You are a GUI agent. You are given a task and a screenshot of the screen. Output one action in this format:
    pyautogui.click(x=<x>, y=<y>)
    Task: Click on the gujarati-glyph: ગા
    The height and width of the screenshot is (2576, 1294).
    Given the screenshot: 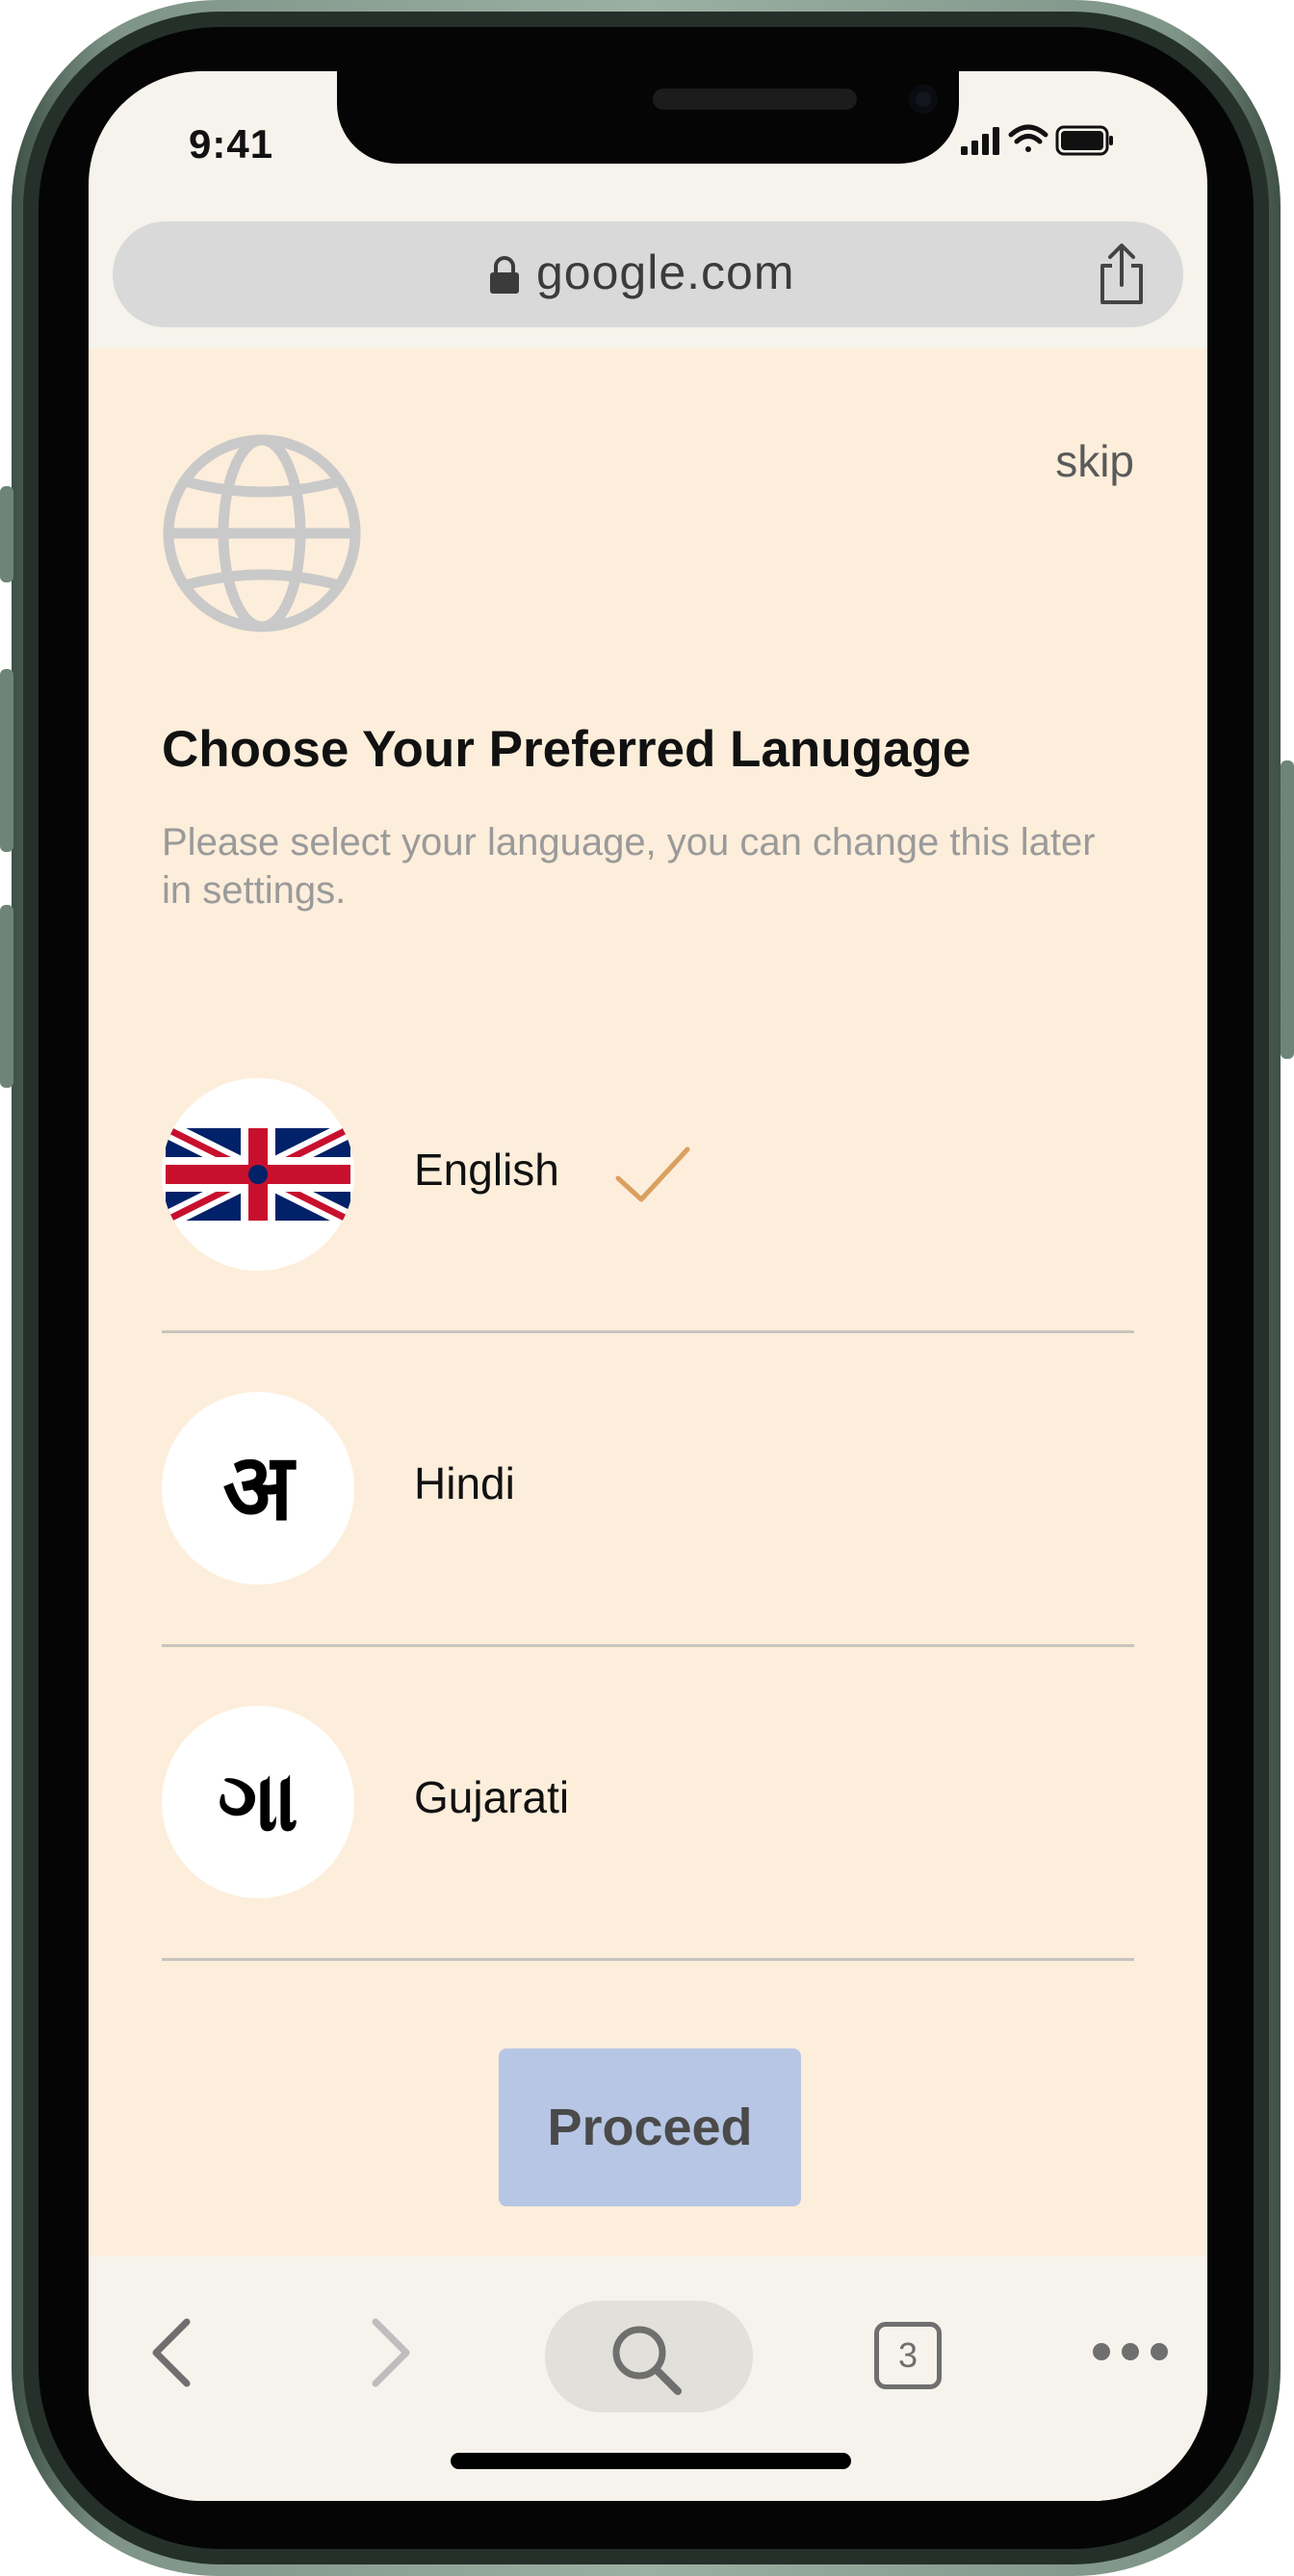 What is the action you would take?
    pyautogui.click(x=258, y=1802)
    